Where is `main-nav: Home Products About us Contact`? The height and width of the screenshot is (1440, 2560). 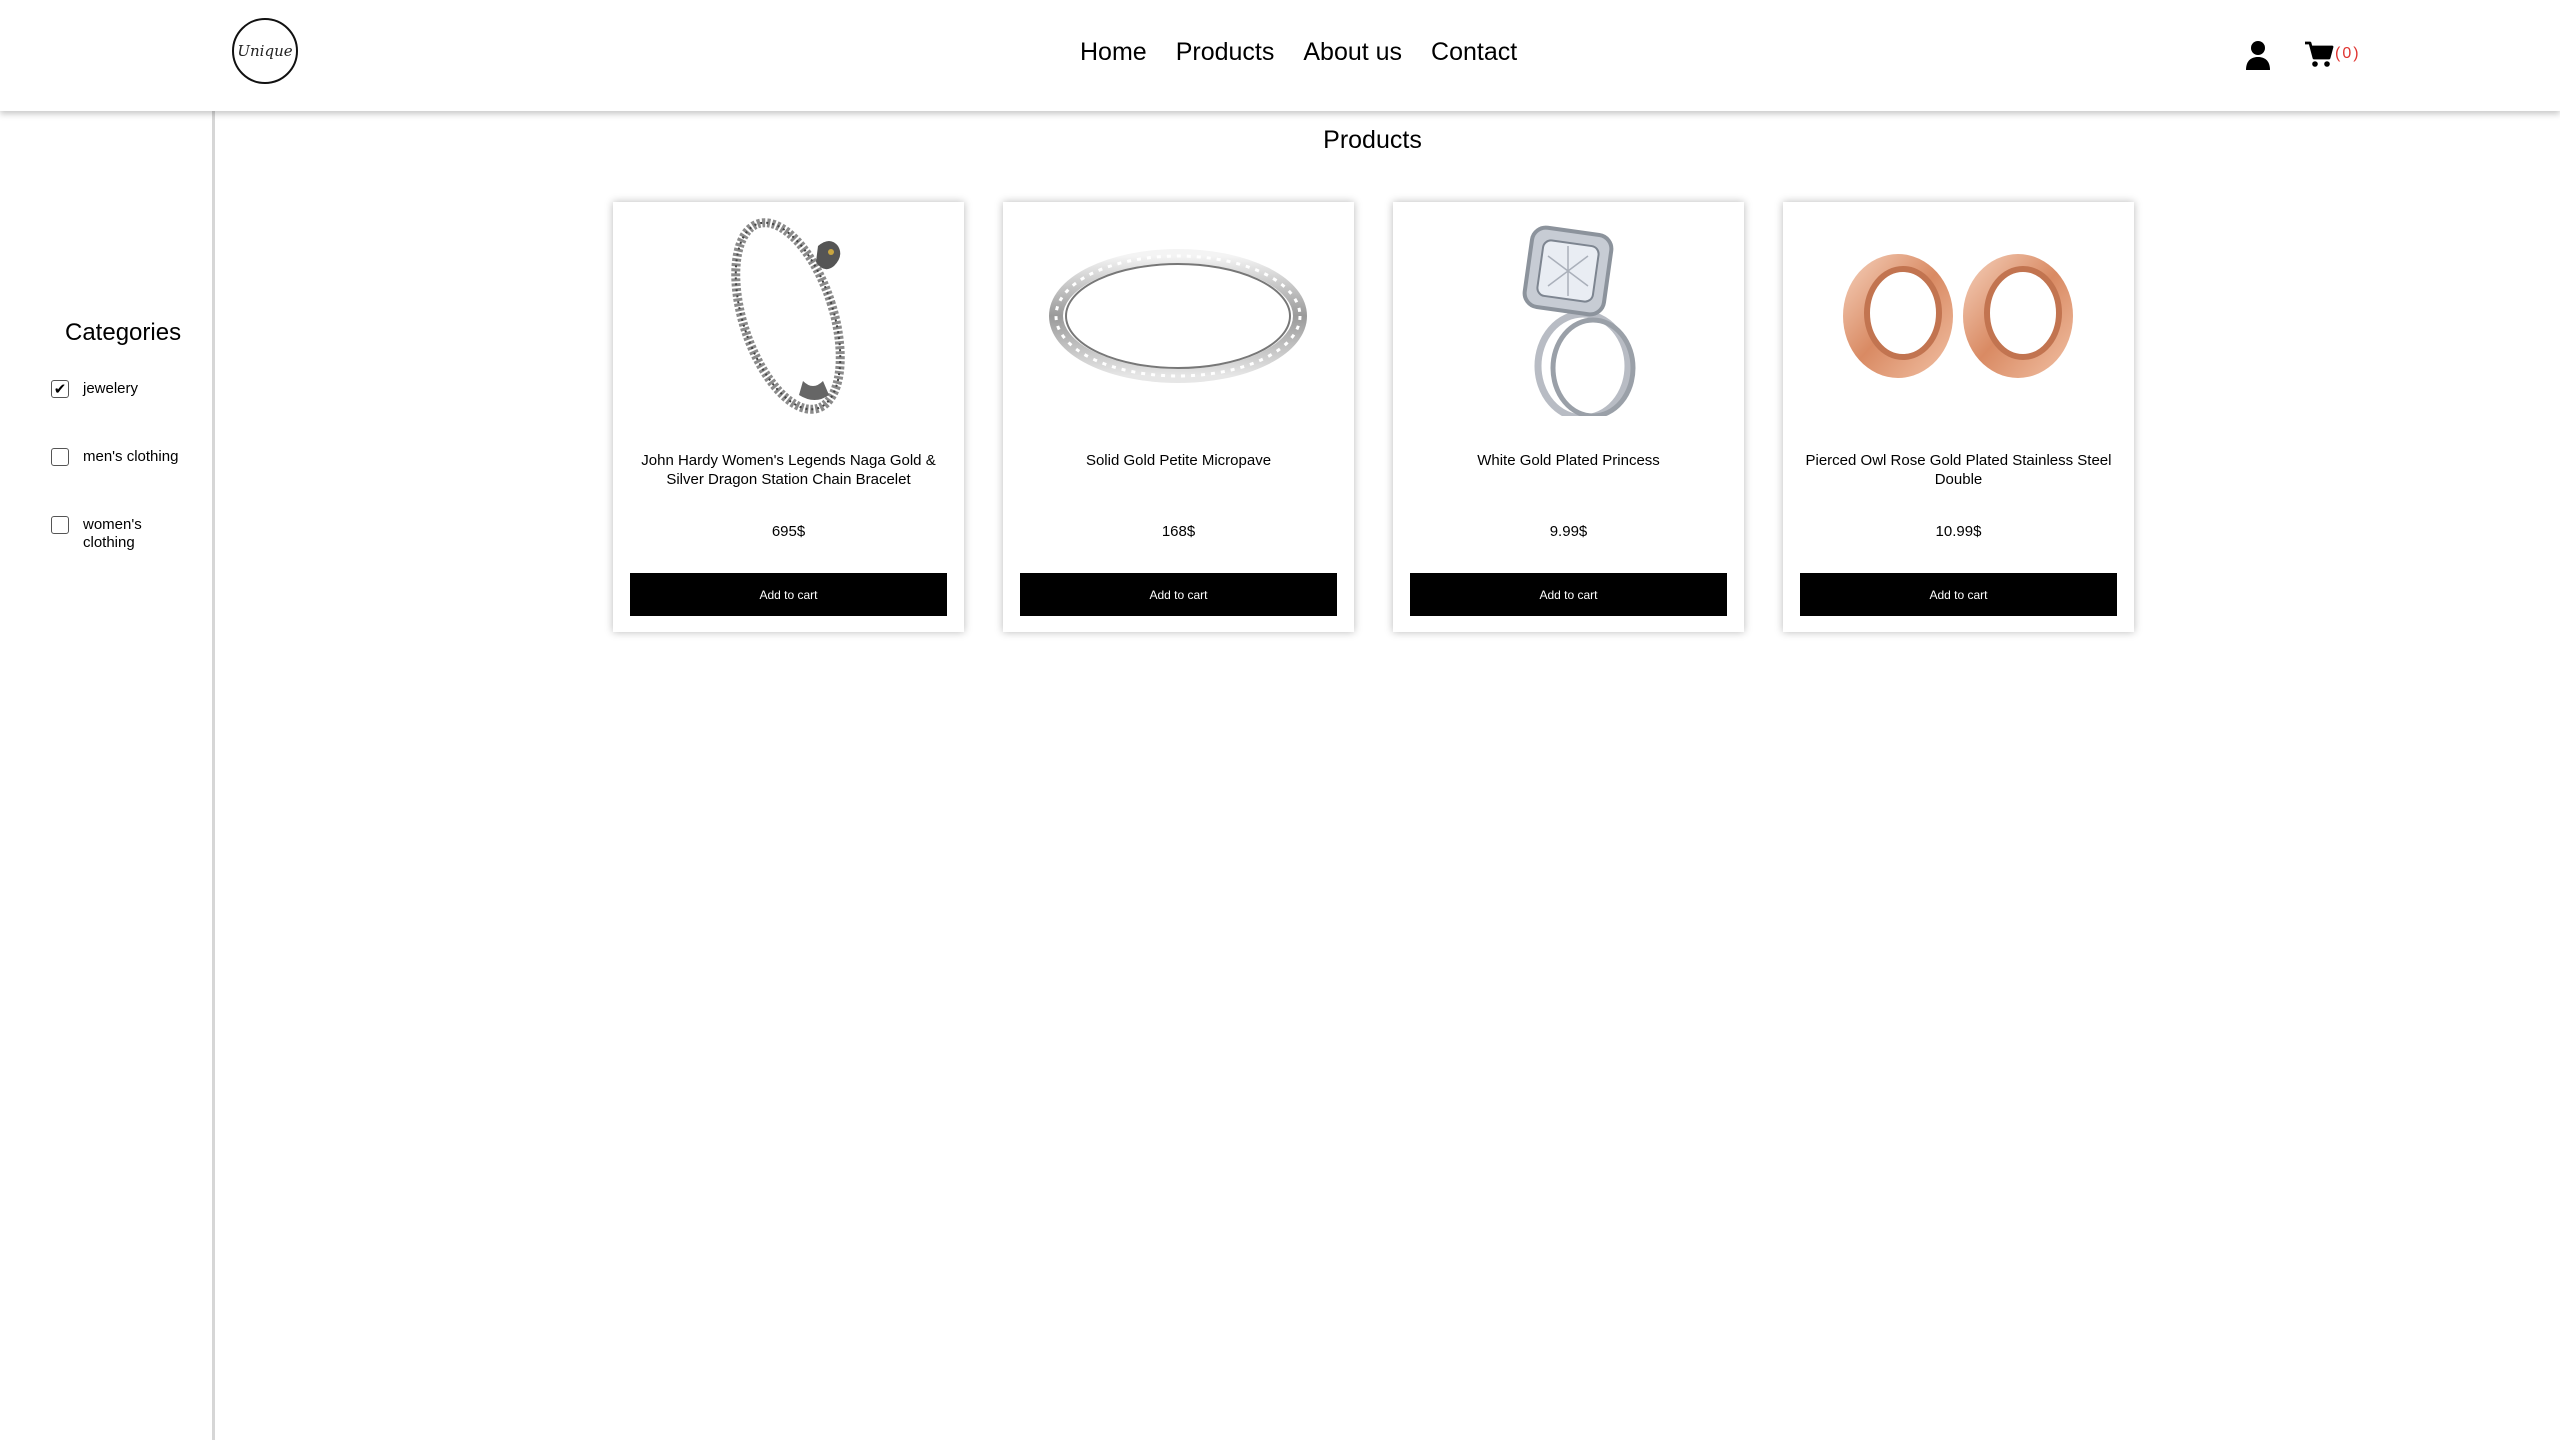
main-nav: Home Products About us Contact is located at coordinates (1298, 52).